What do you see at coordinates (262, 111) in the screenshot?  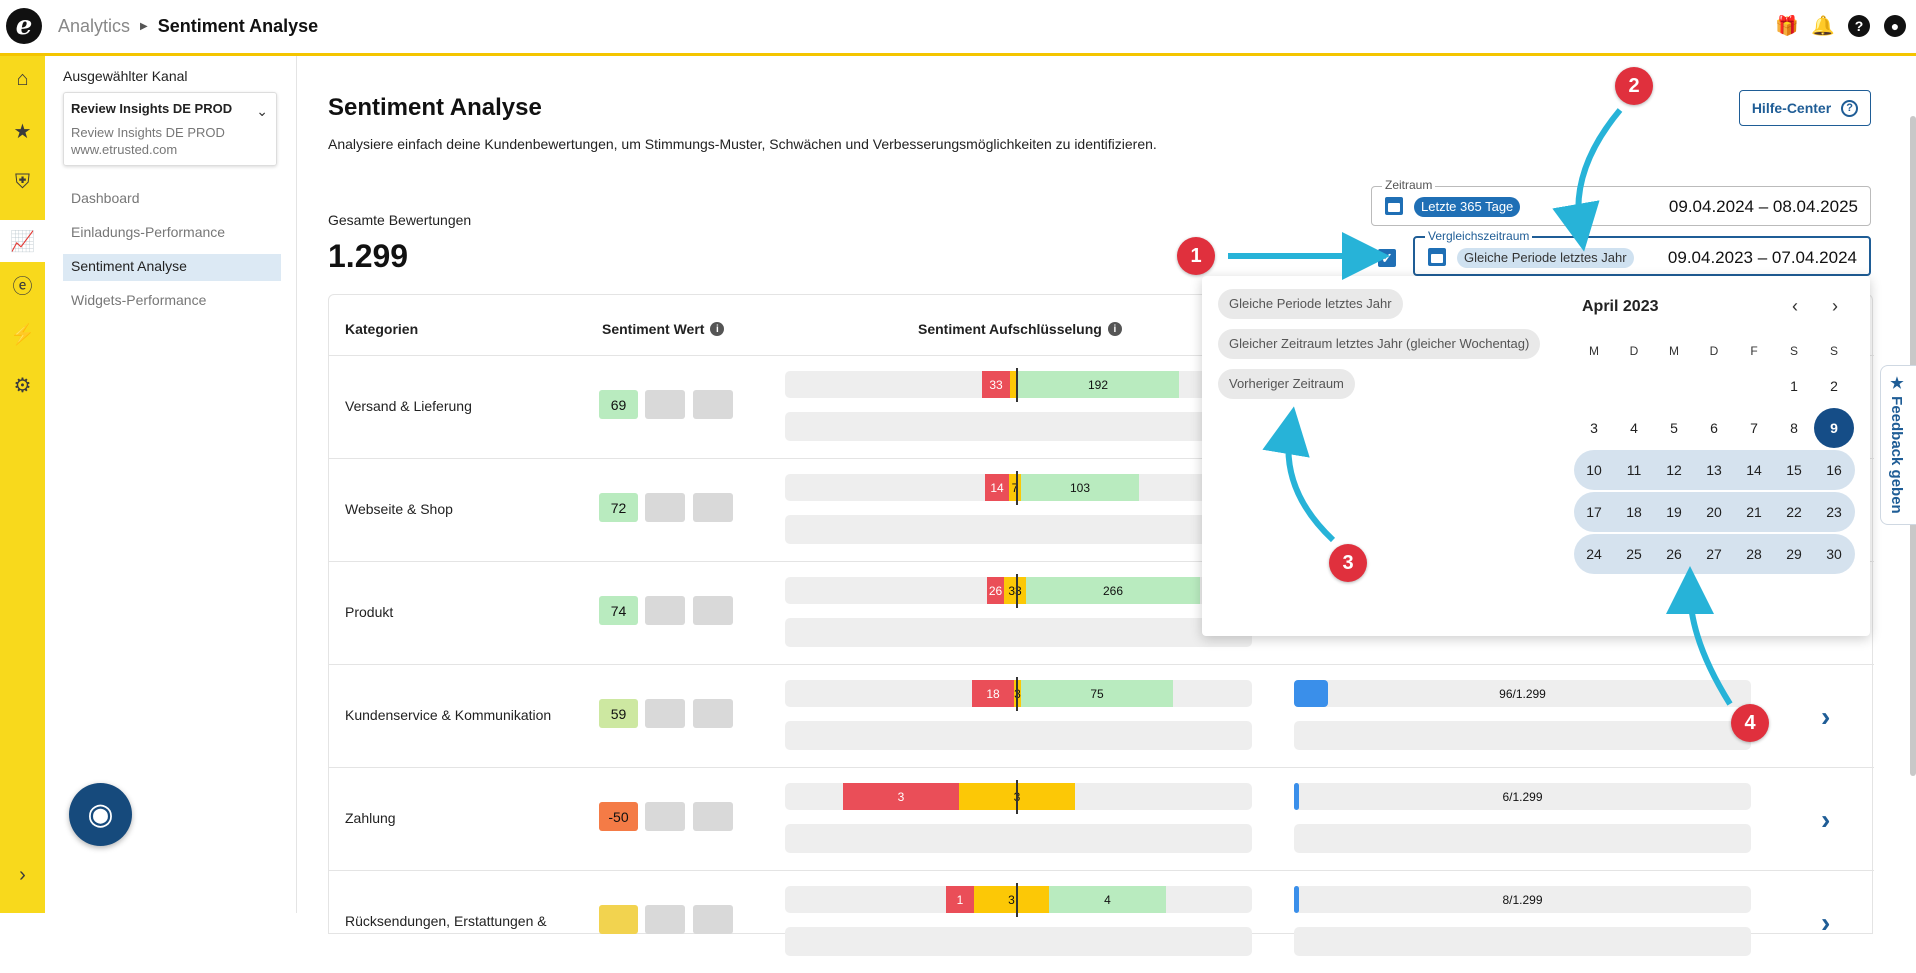 I see `chevron-down-icon: ⌄` at bounding box center [262, 111].